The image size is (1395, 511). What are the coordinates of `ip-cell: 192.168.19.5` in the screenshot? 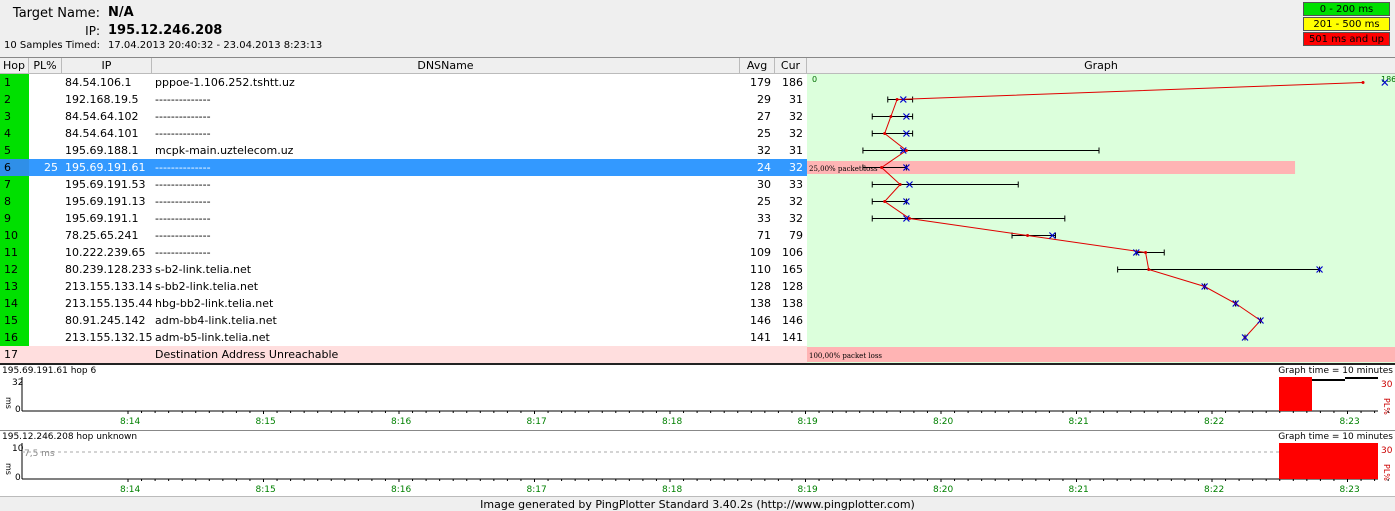 It's located at (102, 99).